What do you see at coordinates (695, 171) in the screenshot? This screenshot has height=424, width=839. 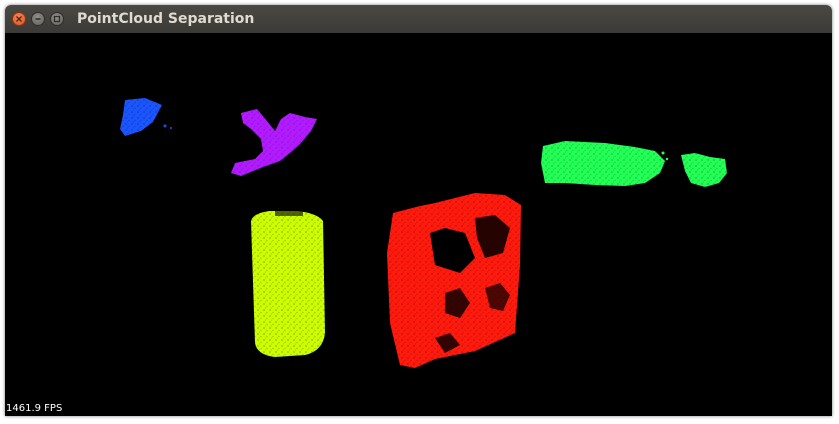 I see `cluster-green-small` at bounding box center [695, 171].